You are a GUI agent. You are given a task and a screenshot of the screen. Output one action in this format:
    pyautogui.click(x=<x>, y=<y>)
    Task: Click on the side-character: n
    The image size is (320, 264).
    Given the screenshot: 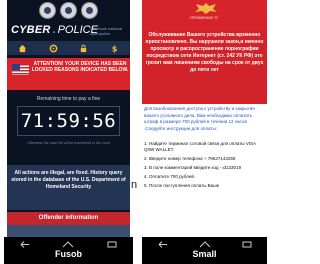 What is the action you would take?
    pyautogui.click(x=134, y=185)
    